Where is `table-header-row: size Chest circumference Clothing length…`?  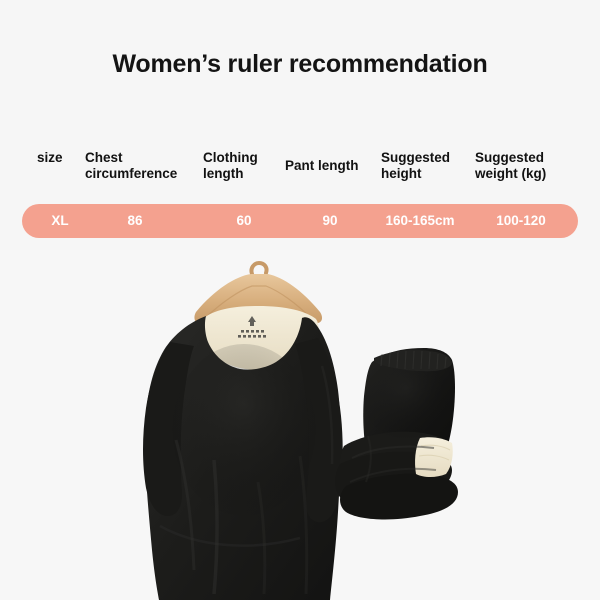 table-header-row: size Chest circumference Clothing length… is located at coordinates (300, 170).